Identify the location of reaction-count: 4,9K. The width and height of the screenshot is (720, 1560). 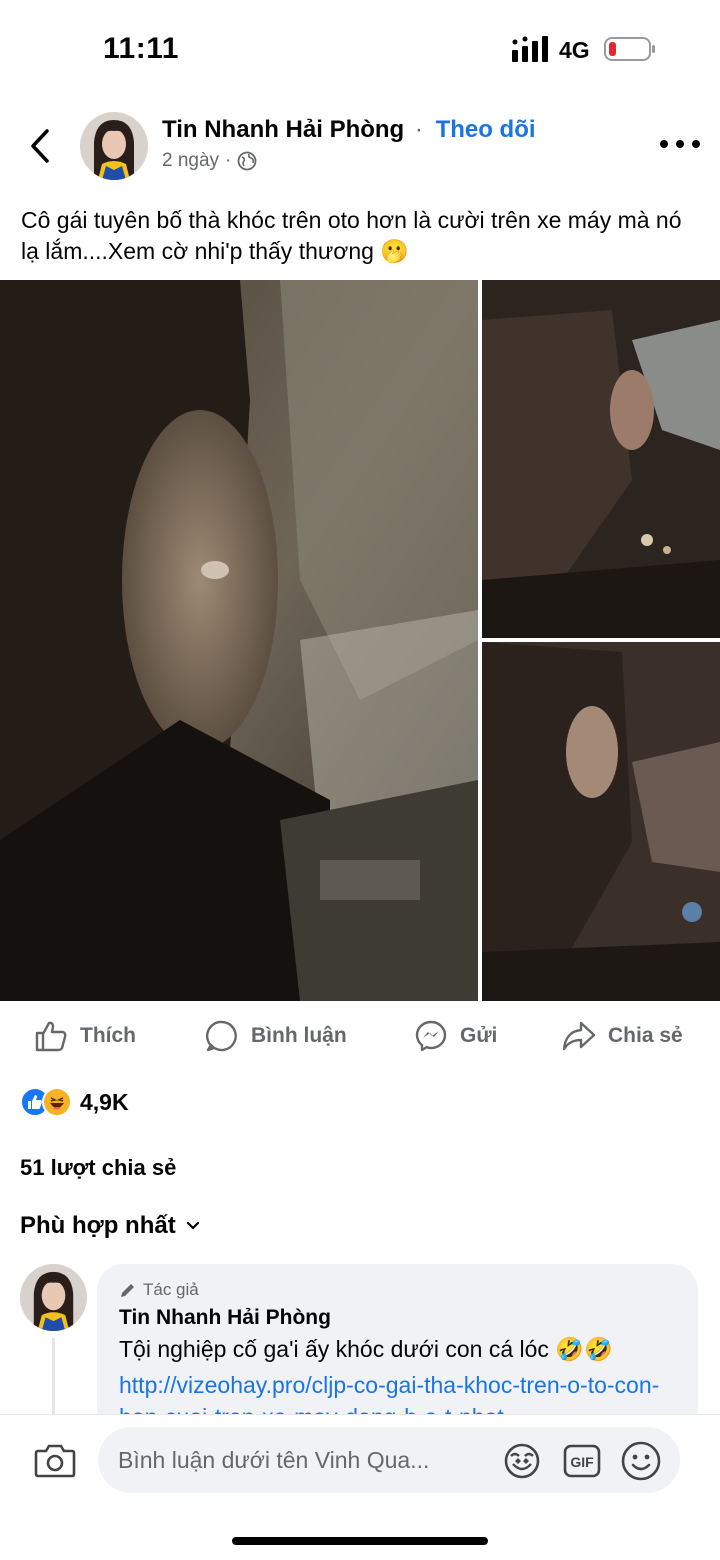
(104, 1101).